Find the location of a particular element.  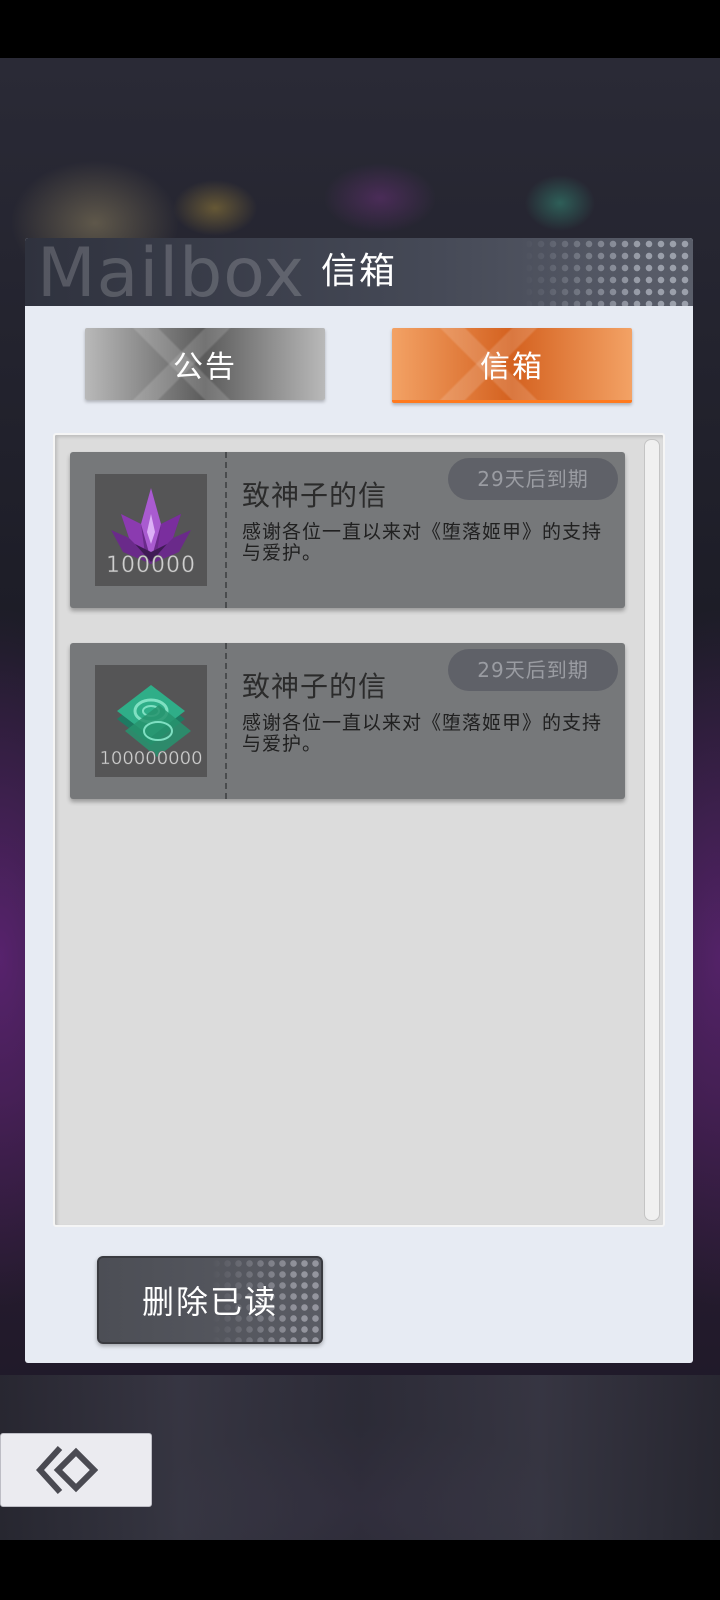

back-button is located at coordinates (76, 1470).